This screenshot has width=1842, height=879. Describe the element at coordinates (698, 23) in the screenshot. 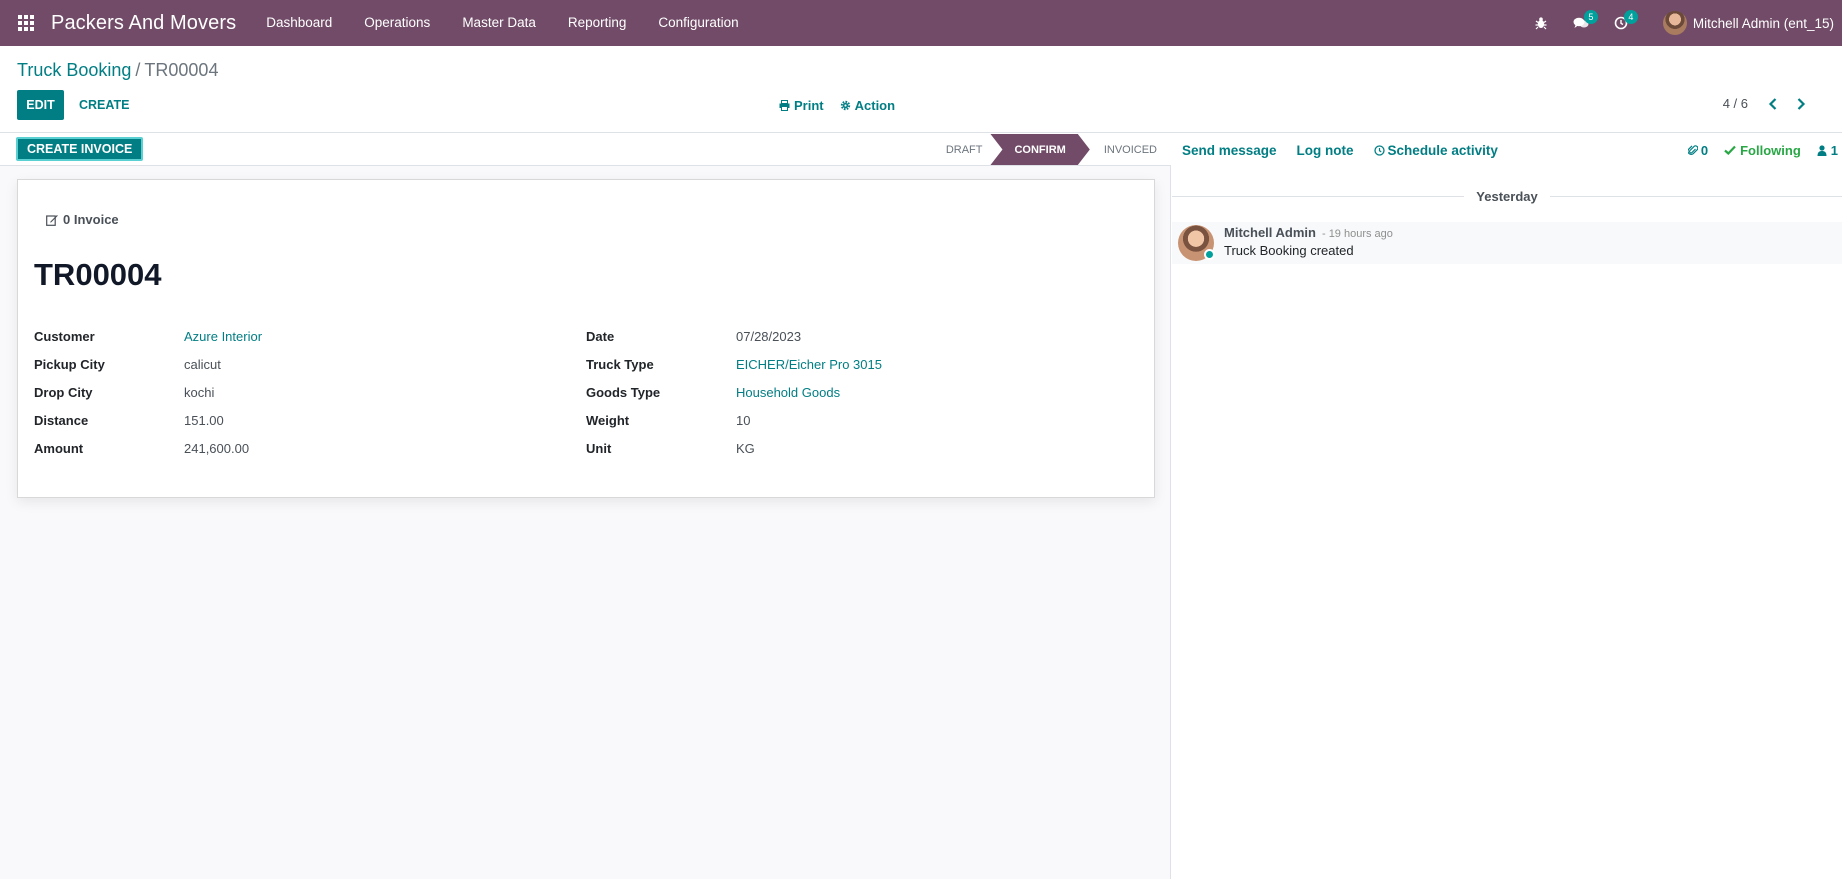

I see `menu-configuration: Configuration` at that location.